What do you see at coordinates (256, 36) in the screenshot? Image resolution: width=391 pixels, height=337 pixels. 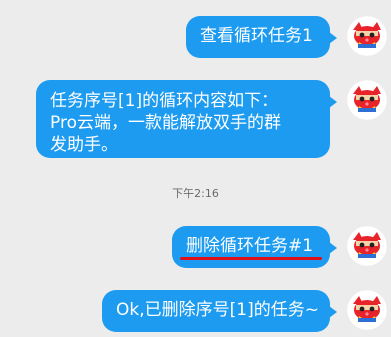 I see `message-text-1: 查看循环任务1` at bounding box center [256, 36].